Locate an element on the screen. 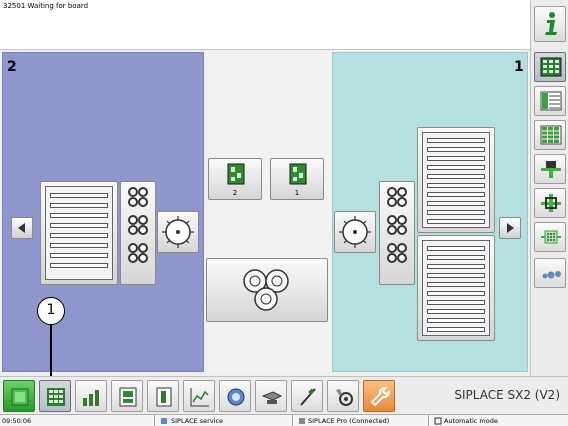 The height and width of the screenshot is (426, 568). service-icon is located at coordinates (344, 397).